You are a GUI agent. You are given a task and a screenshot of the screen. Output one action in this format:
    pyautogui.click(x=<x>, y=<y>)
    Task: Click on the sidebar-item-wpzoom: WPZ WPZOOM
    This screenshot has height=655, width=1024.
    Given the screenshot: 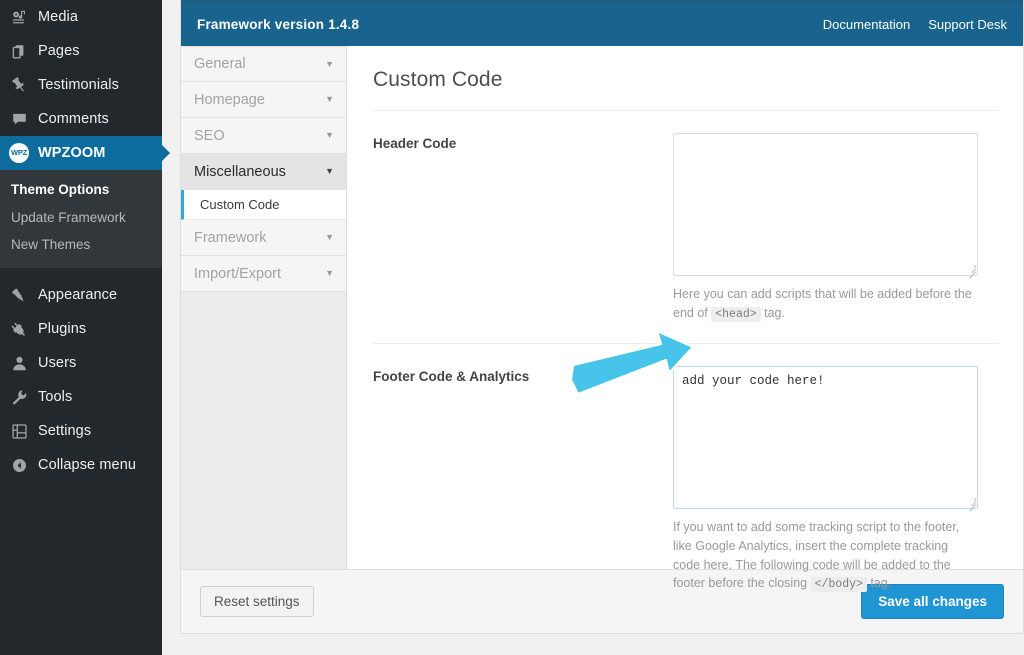 What is the action you would take?
    pyautogui.click(x=81, y=153)
    